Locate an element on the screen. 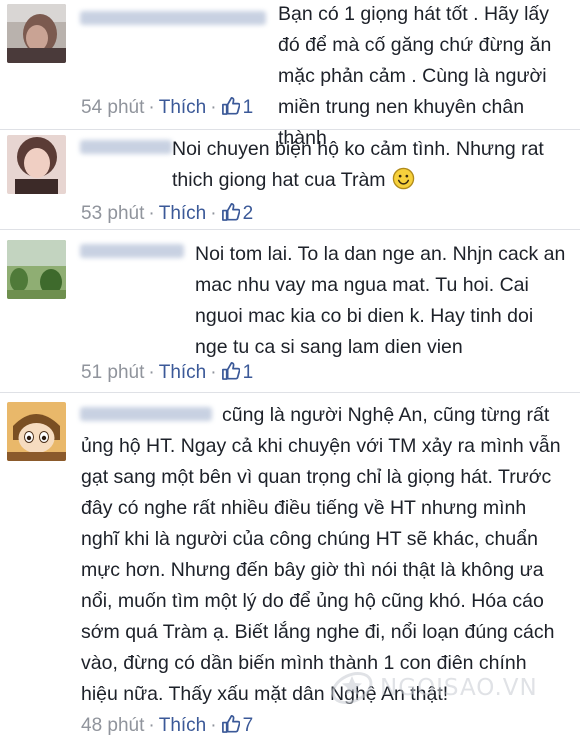 This screenshot has width=580, height=744. comment-time: 48 phút is located at coordinates (112, 725).